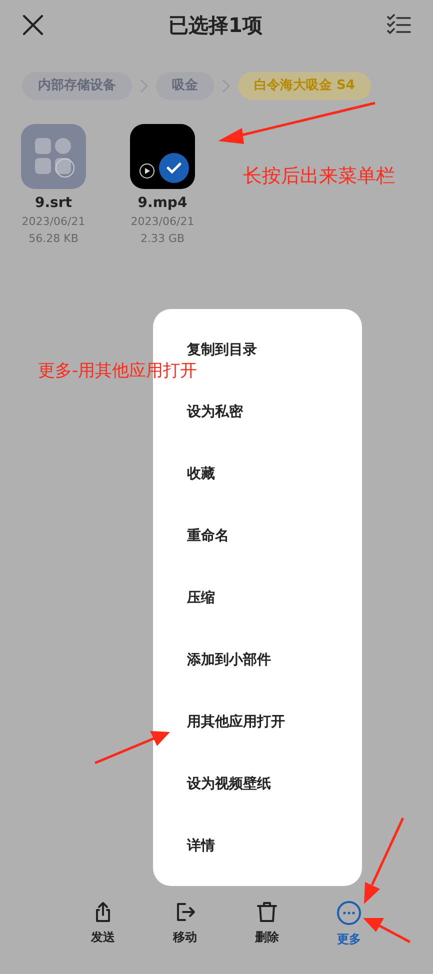 The height and width of the screenshot is (974, 433). What do you see at coordinates (208, 536) in the screenshot?
I see `menu-item: 重命名` at bounding box center [208, 536].